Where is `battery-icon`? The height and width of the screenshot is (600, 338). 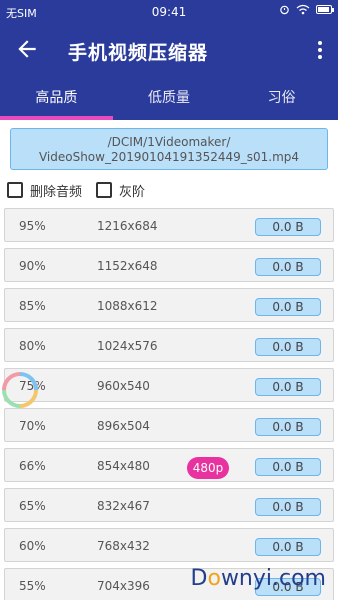
battery-icon is located at coordinates (325, 9).